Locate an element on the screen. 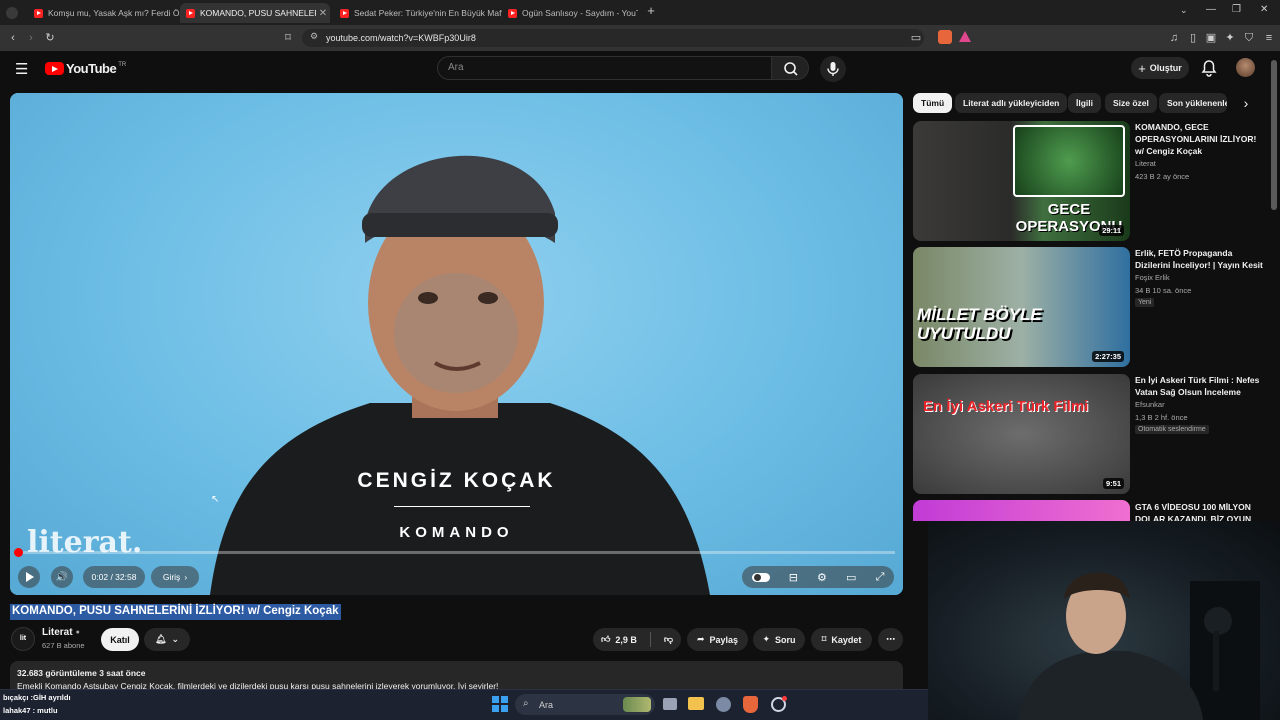 This screenshot has width=1280, height=720. more-horiz-icon: ⋯ is located at coordinates (890, 639).